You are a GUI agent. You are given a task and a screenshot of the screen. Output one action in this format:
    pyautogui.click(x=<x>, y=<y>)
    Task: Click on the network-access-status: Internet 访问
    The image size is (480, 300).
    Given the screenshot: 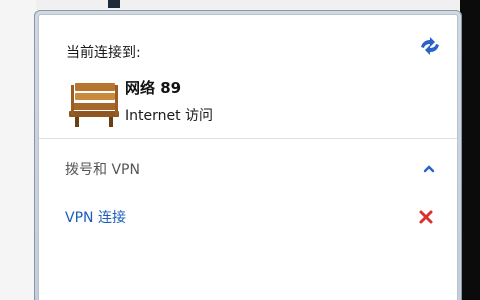 What is the action you would take?
    pyautogui.click(x=169, y=116)
    